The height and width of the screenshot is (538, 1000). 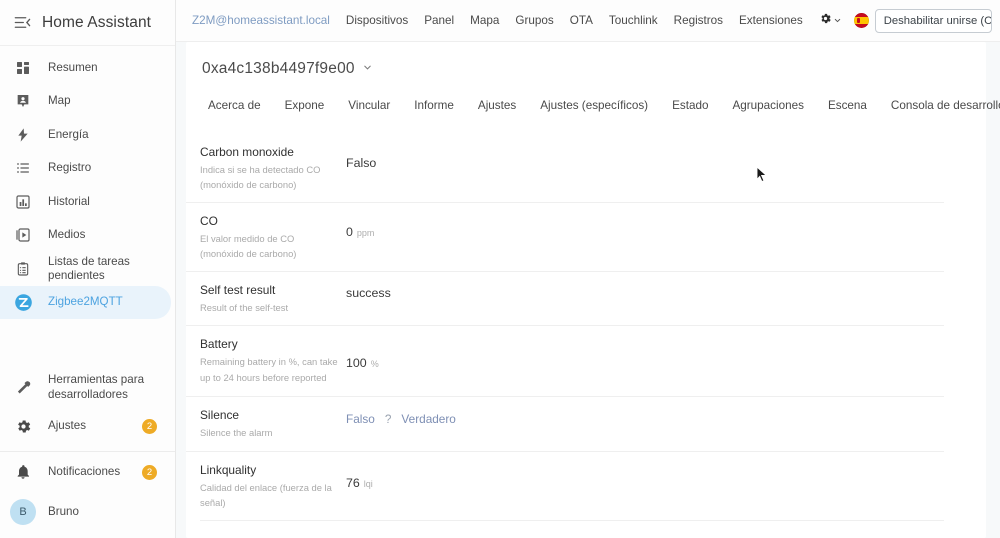 I want to click on tab-ajustes-especificos: Ajustes (específicos), so click(x=594, y=105).